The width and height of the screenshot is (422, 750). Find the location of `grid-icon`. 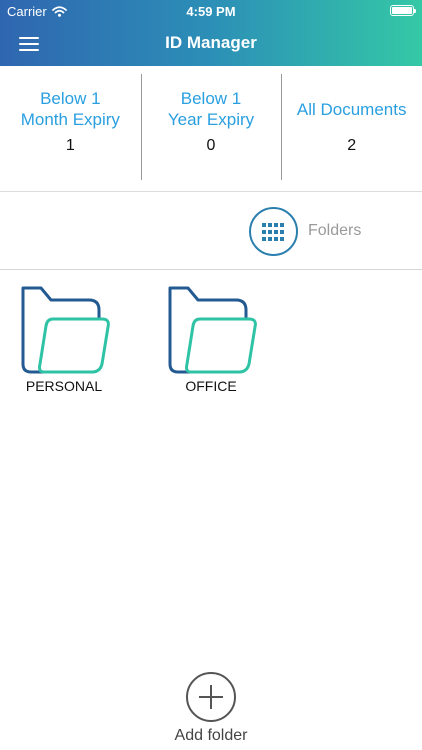

grid-icon is located at coordinates (274, 232).